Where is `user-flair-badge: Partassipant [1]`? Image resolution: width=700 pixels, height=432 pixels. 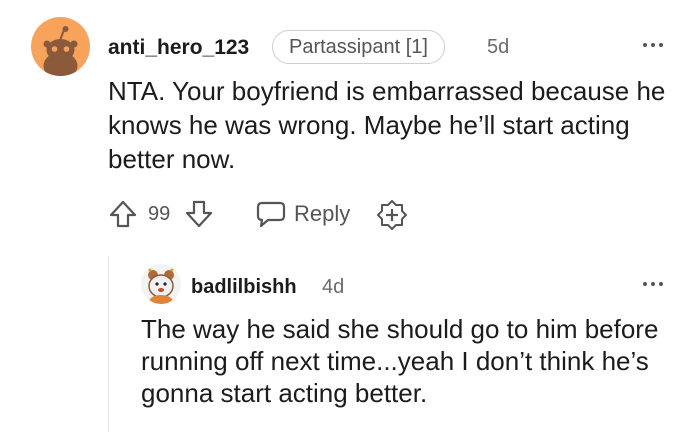 user-flair-badge: Partassipant [1] is located at coordinates (358, 47).